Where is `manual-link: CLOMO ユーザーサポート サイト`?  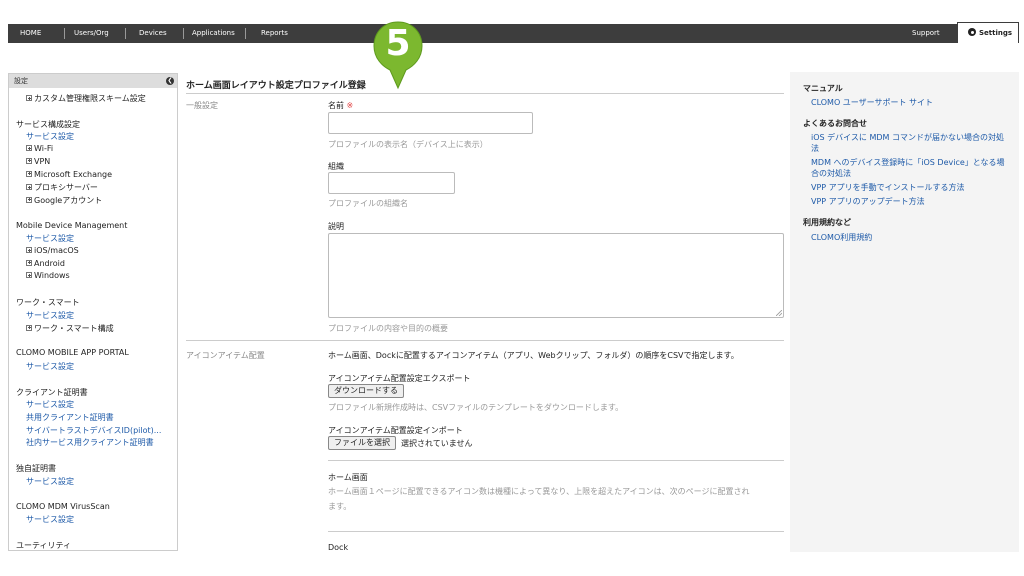 manual-link: CLOMO ユーザーサポート サイト is located at coordinates (911, 102).